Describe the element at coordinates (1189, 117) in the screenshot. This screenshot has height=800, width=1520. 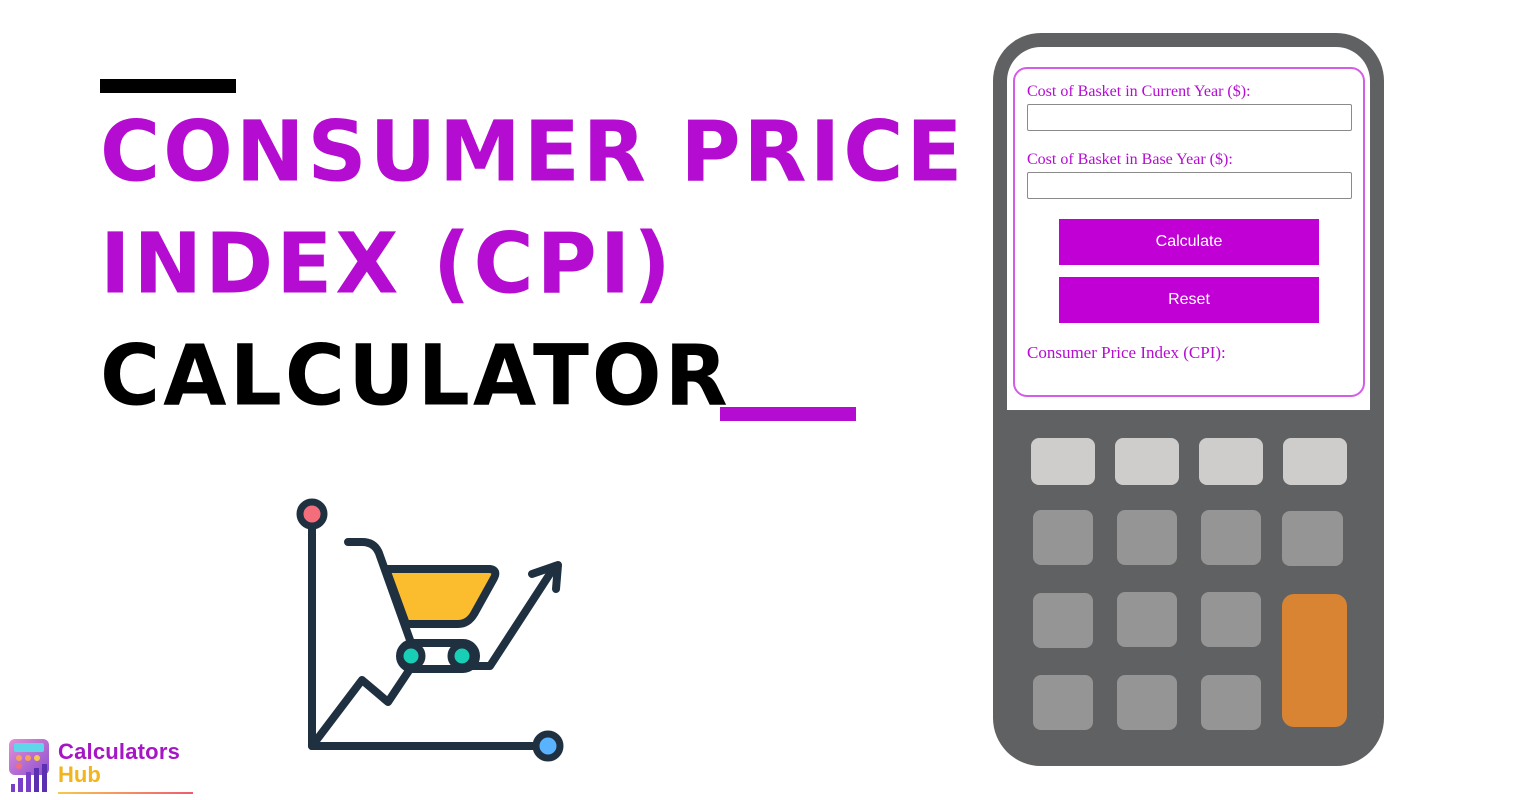
I see `current-year-cost-input` at that location.